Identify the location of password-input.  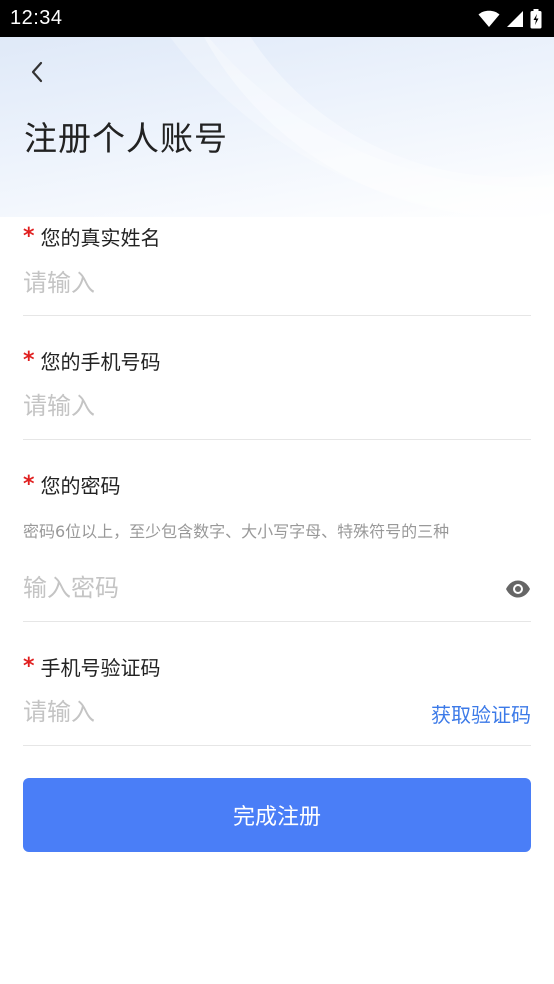
(253, 588).